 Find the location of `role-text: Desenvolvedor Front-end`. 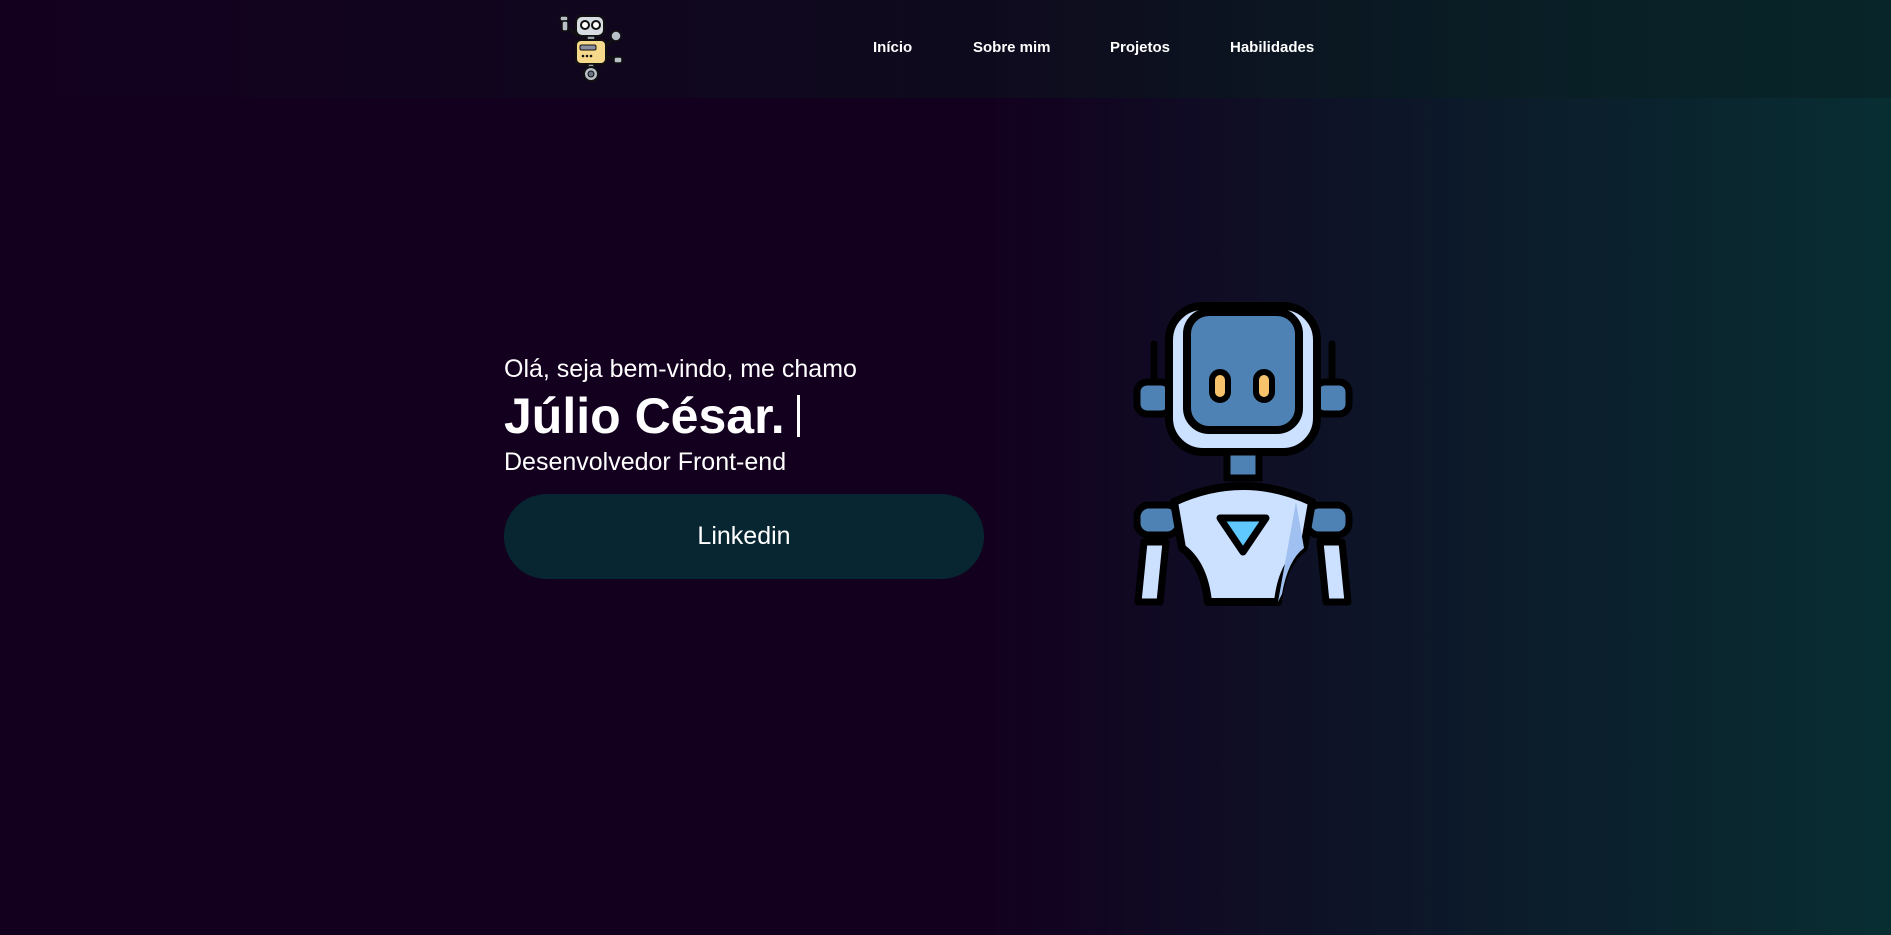

role-text: Desenvolvedor Front-end is located at coordinates (645, 462).